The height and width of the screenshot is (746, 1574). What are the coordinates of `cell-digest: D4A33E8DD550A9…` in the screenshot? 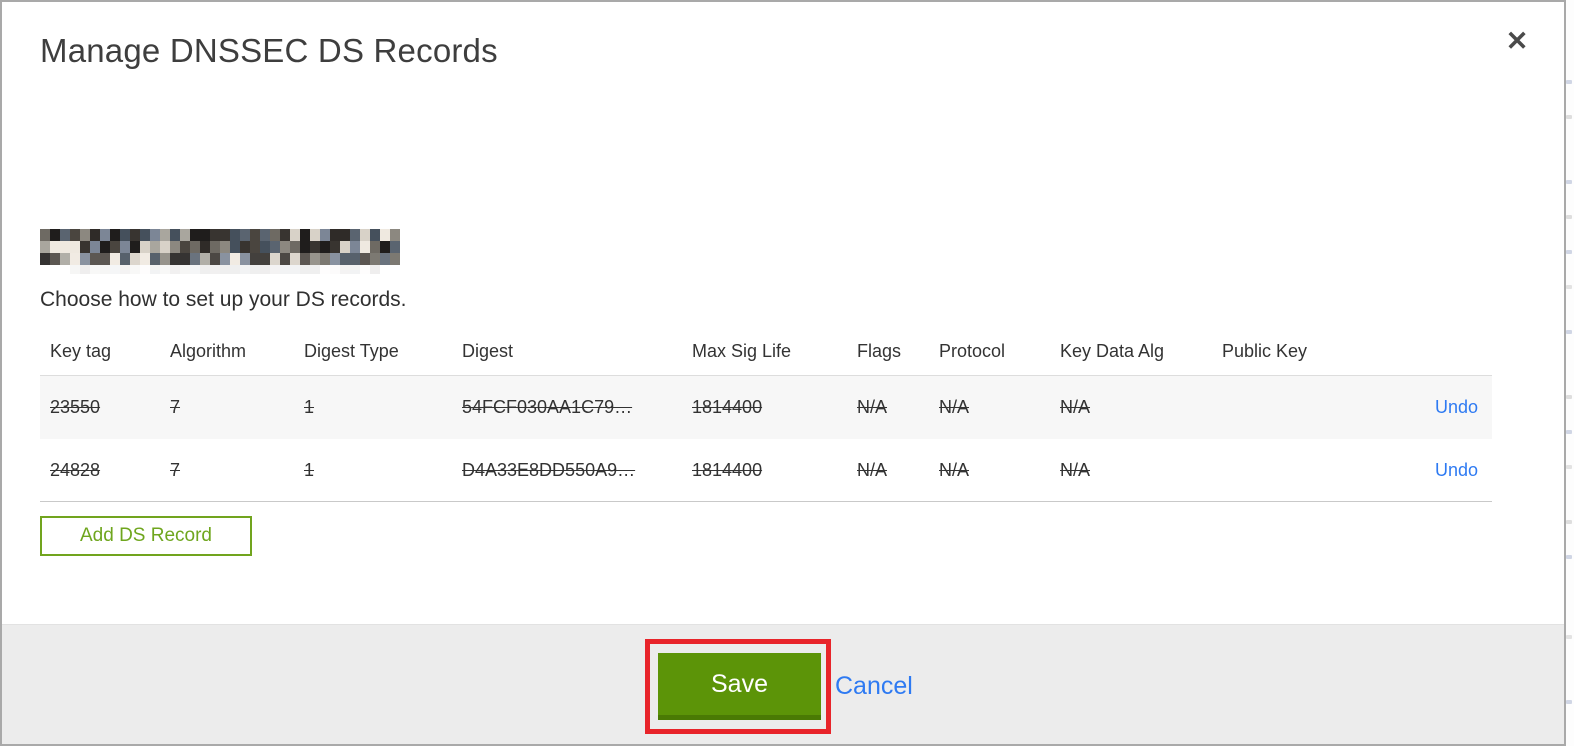 It's located at (567, 470).